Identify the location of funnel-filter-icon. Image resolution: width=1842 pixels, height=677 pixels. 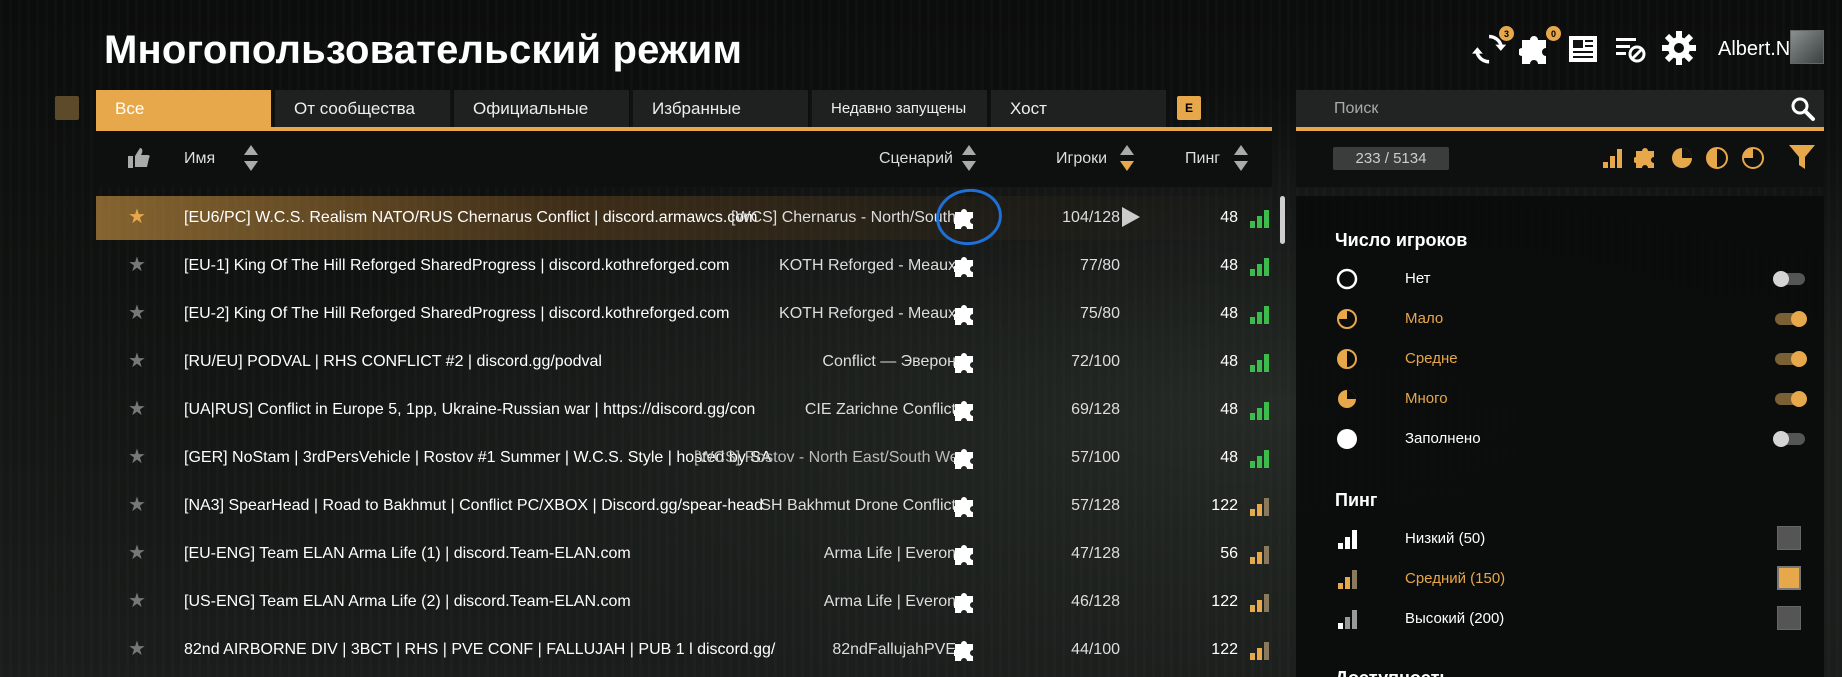
(1802, 157).